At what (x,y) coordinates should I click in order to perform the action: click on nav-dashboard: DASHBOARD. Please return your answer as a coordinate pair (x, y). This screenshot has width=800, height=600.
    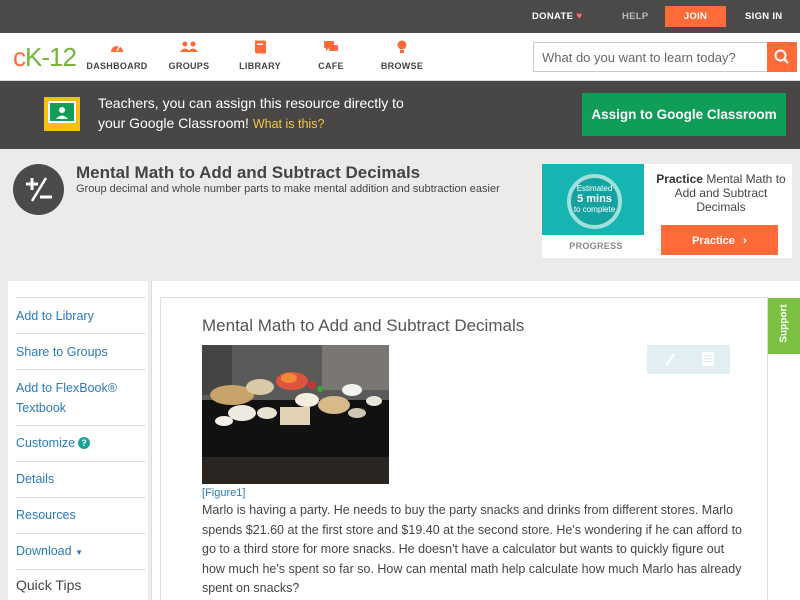
    Looking at the image, I should click on (117, 55).